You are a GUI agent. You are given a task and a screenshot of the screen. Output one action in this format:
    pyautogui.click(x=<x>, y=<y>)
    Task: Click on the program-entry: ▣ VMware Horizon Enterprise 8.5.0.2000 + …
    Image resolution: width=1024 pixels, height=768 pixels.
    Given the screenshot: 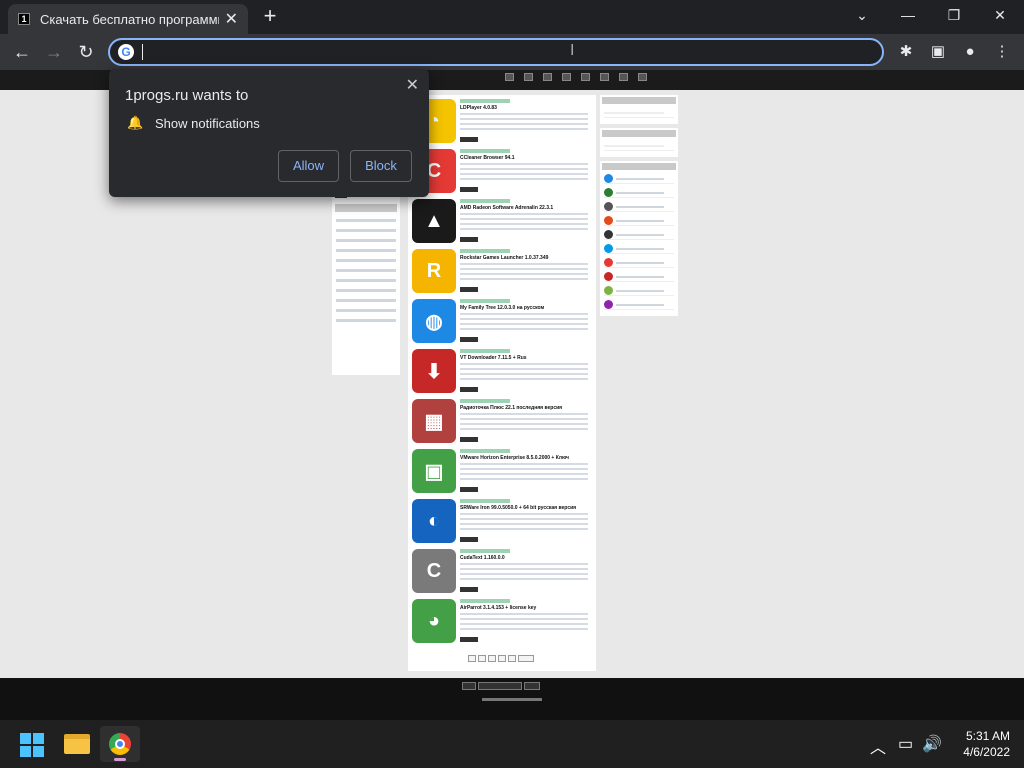 What is the action you would take?
    pyautogui.click(x=502, y=474)
    